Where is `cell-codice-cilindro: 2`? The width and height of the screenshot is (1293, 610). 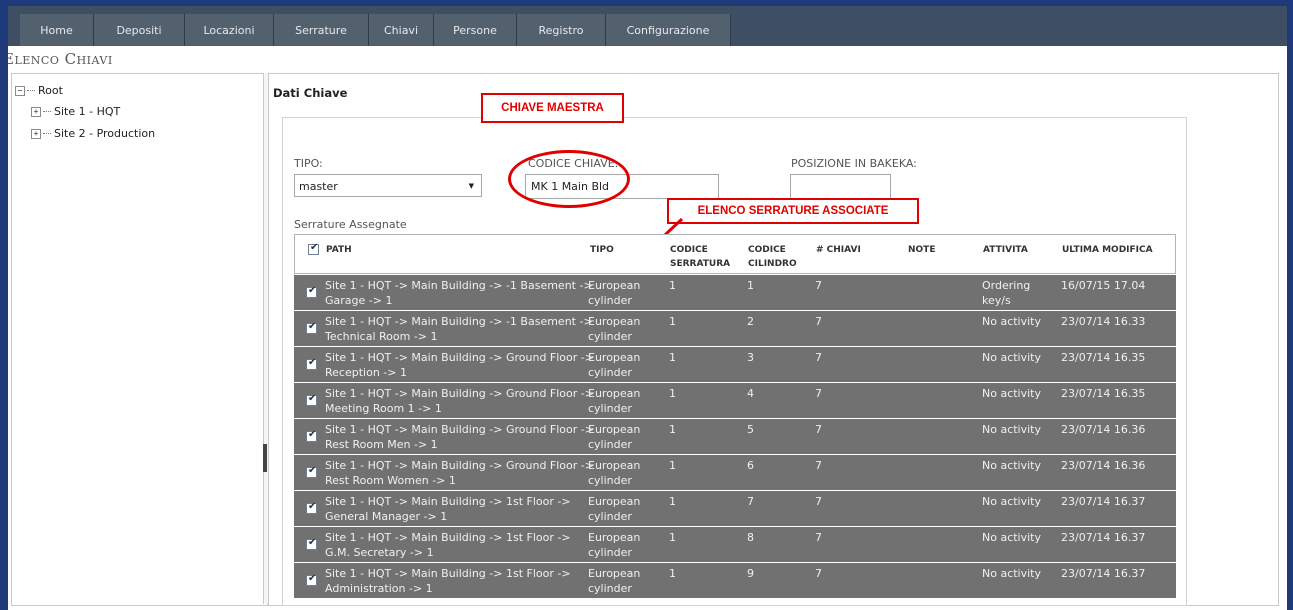
cell-codice-cilindro: 2 is located at coordinates (750, 321).